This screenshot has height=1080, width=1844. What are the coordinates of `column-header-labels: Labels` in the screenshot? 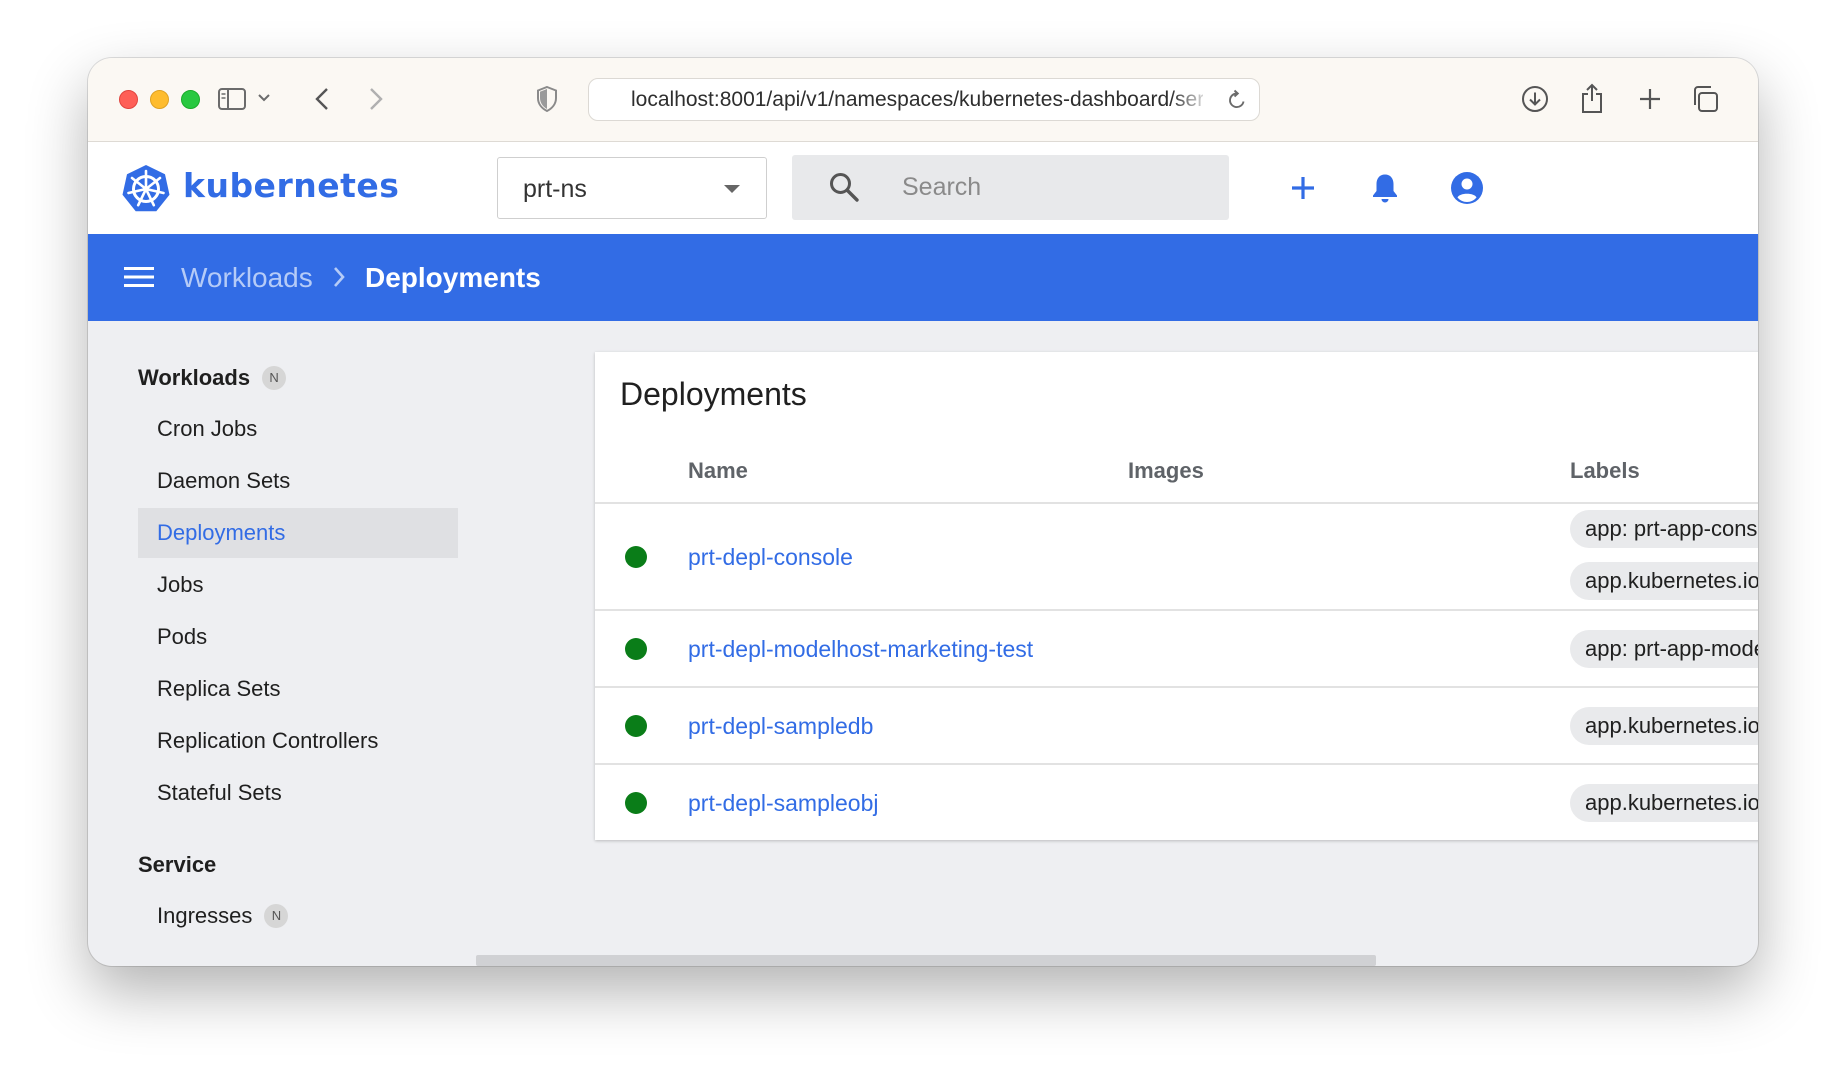 It's located at (1605, 470).